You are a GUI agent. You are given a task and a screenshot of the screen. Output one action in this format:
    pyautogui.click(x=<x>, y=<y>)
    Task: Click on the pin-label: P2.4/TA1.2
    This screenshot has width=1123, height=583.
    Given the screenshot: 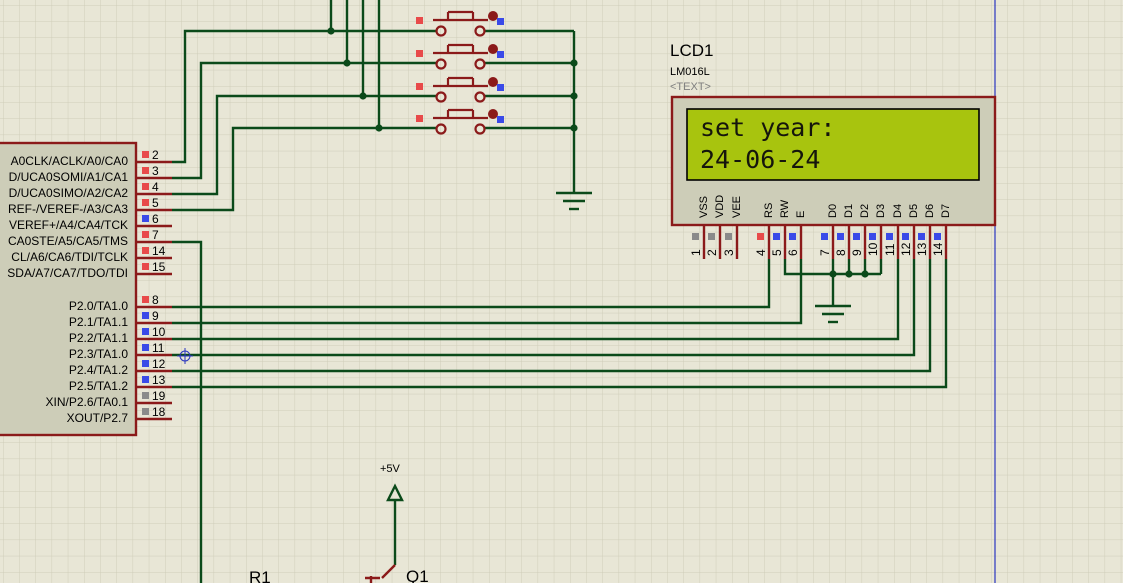 What is the action you would take?
    pyautogui.click(x=98, y=370)
    